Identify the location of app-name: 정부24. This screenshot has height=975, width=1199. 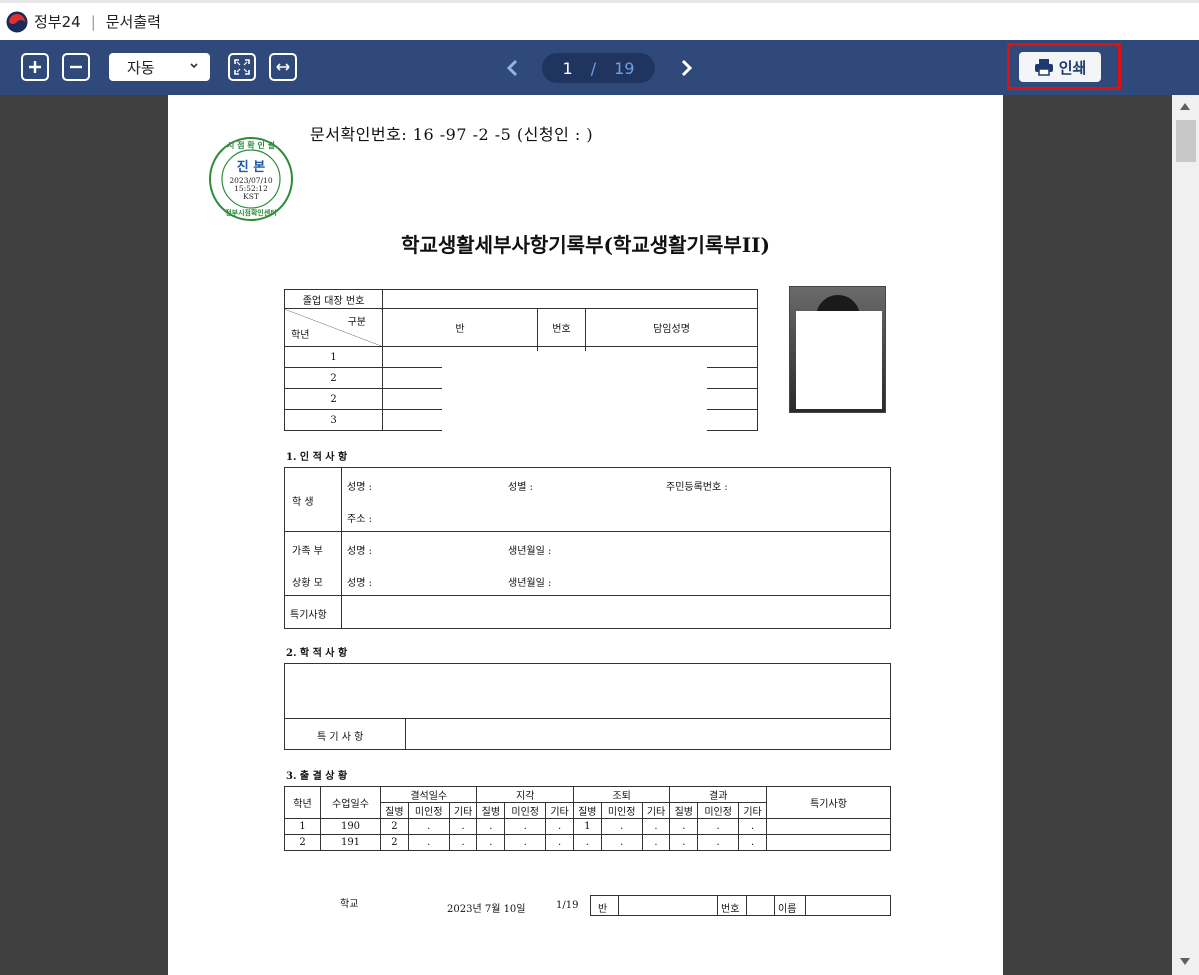
(57, 22).